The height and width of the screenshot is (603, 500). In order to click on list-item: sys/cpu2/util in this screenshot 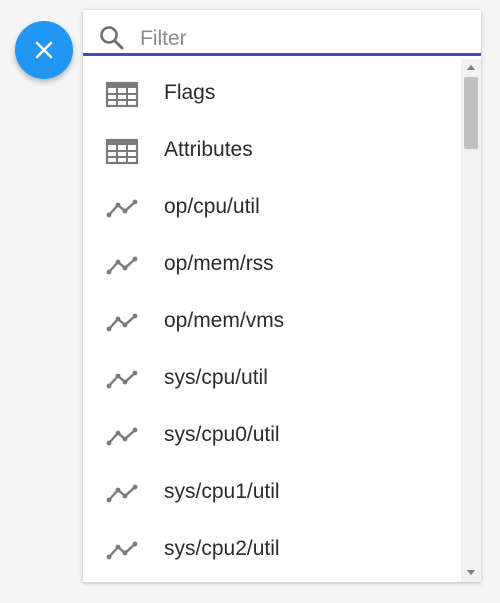, I will do `click(272, 550)`.